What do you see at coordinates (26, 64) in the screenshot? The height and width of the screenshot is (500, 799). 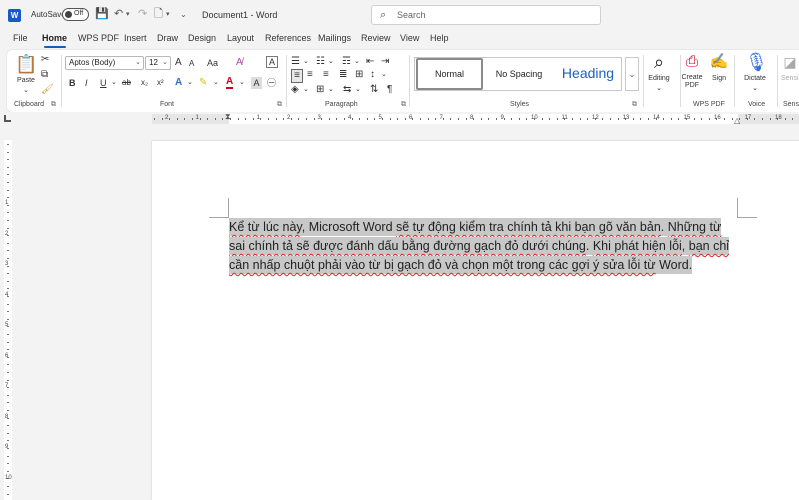 I see `paste-icon: 📋` at bounding box center [26, 64].